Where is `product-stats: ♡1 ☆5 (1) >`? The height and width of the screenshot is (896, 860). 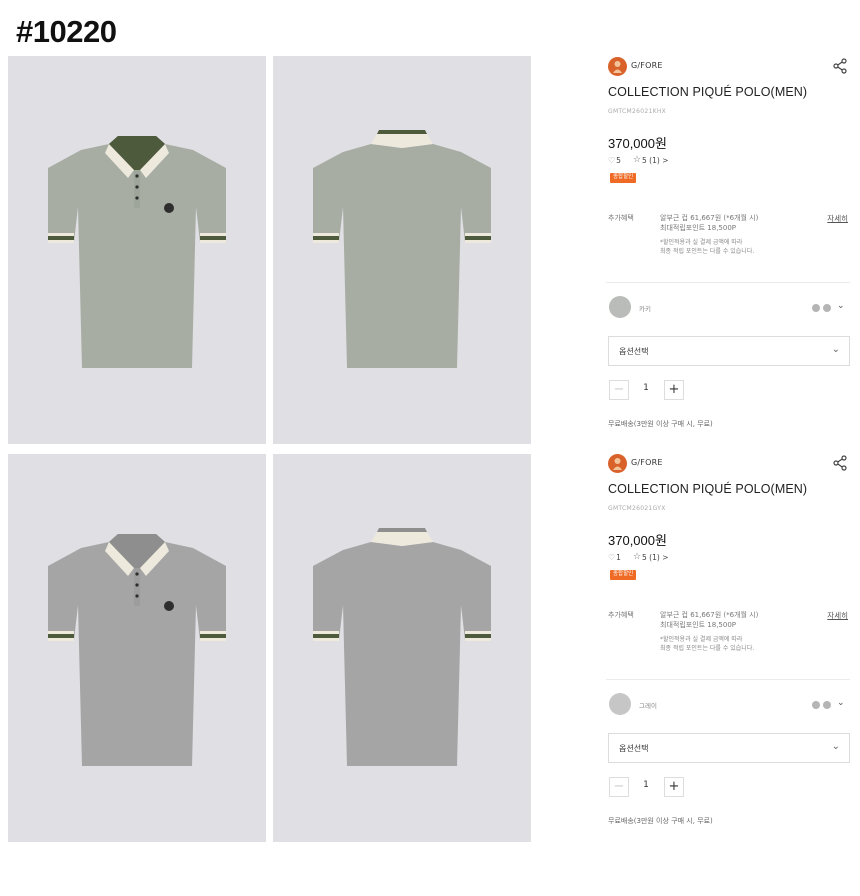 product-stats: ♡1 ☆5 (1) > is located at coordinates (638, 557).